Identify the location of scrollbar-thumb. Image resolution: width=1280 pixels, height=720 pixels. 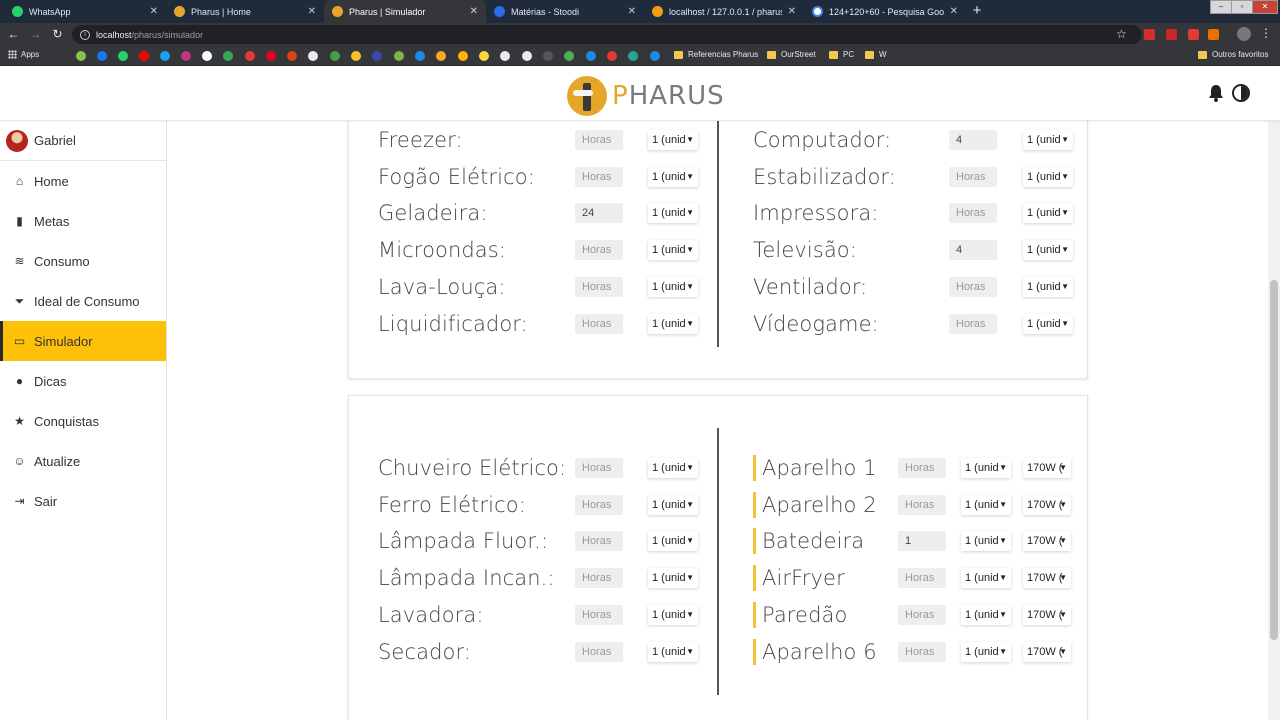
(1274, 460).